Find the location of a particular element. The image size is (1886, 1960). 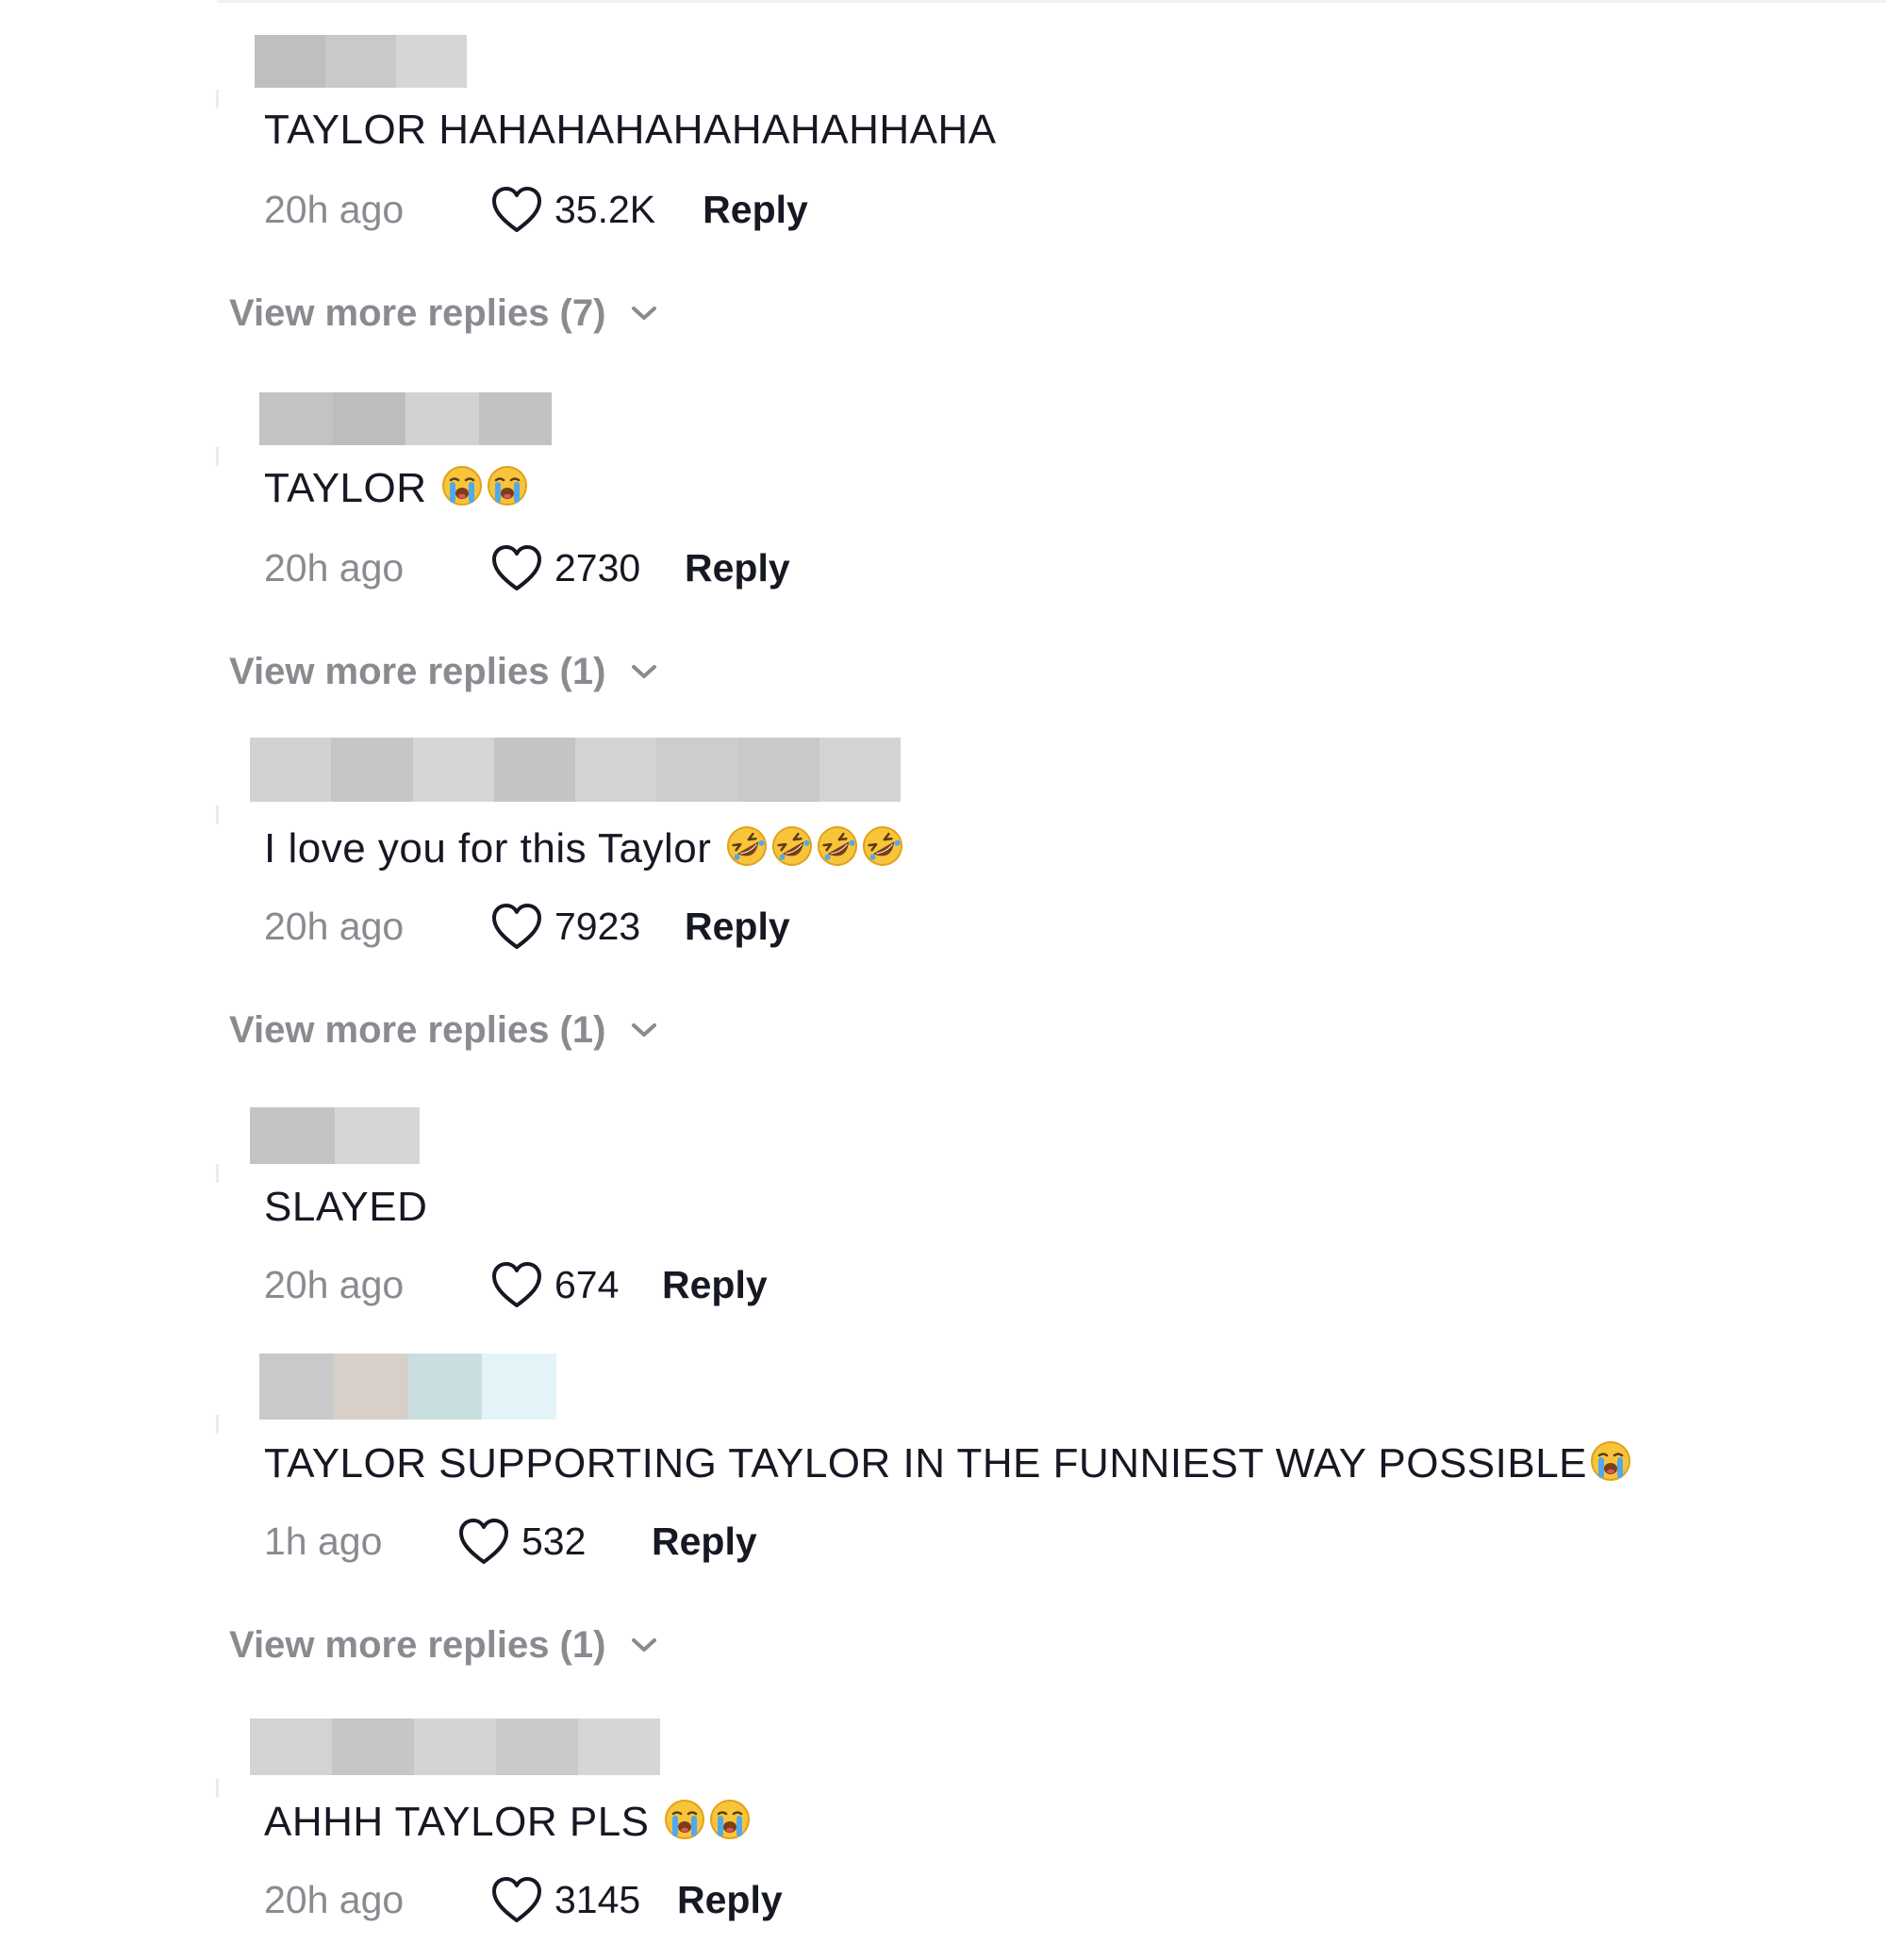

comment-meta: 20h ago 35.2K Reply is located at coordinates (536, 209).